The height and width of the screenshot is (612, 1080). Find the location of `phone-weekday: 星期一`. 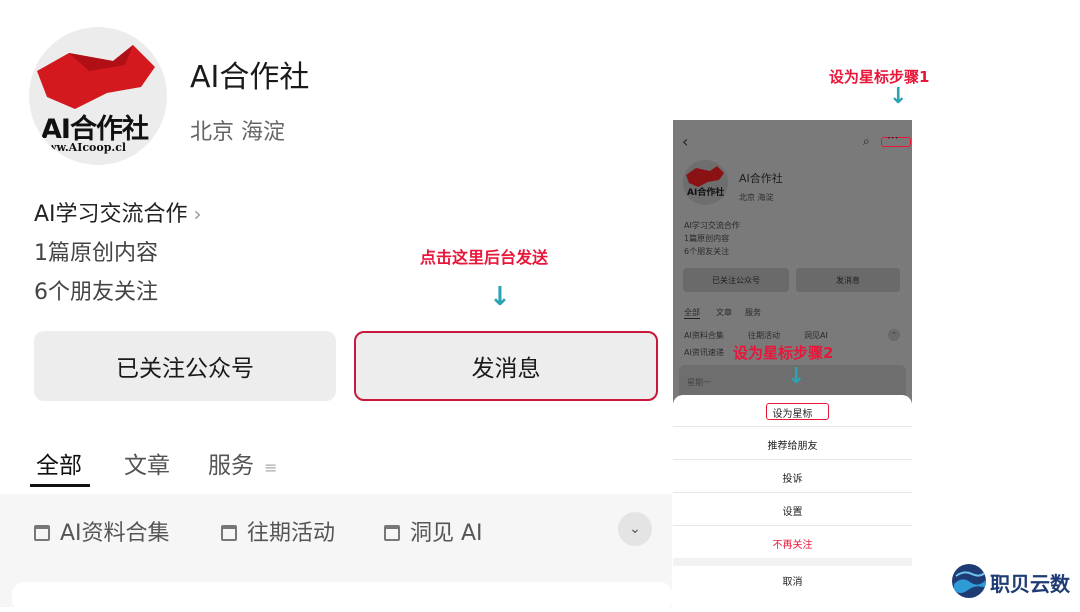

phone-weekday: 星期一 is located at coordinates (699, 382).